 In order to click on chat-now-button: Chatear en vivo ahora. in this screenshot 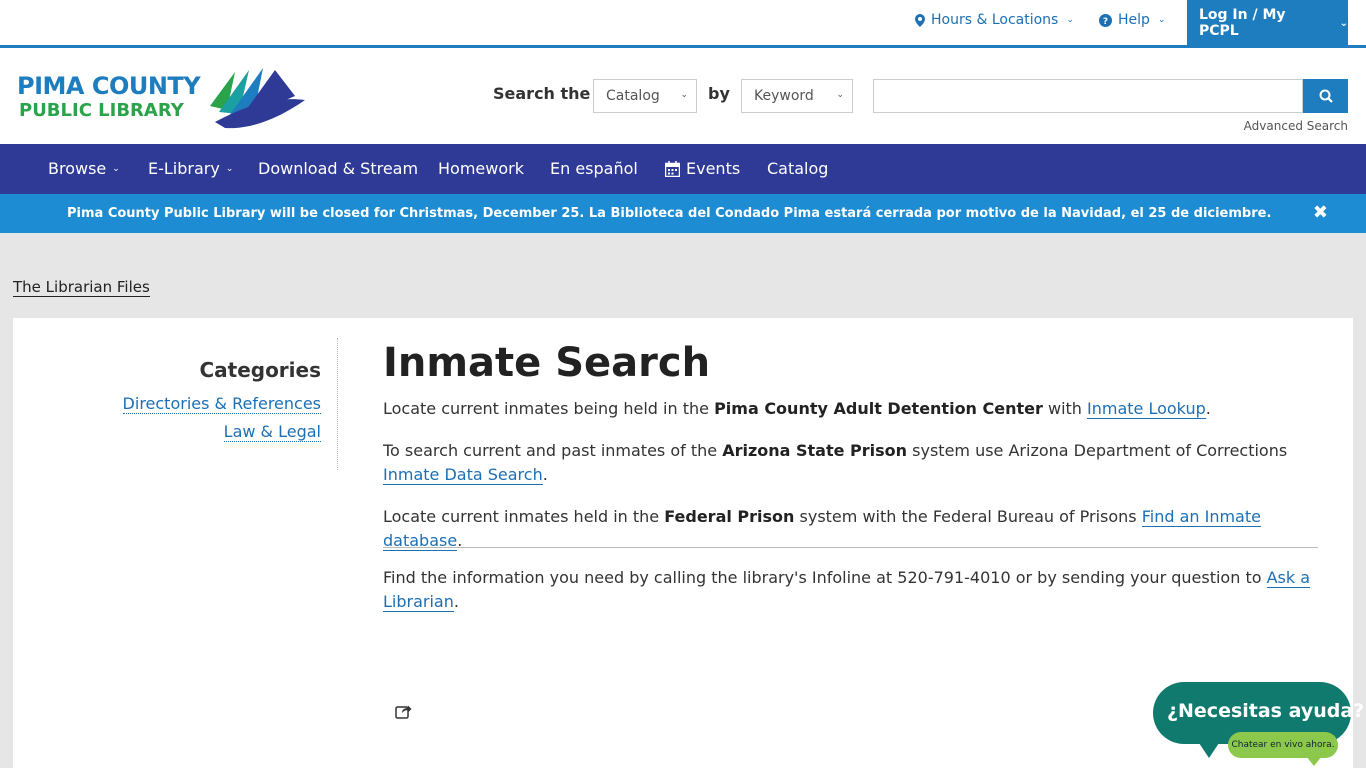, I will do `click(1283, 749)`.